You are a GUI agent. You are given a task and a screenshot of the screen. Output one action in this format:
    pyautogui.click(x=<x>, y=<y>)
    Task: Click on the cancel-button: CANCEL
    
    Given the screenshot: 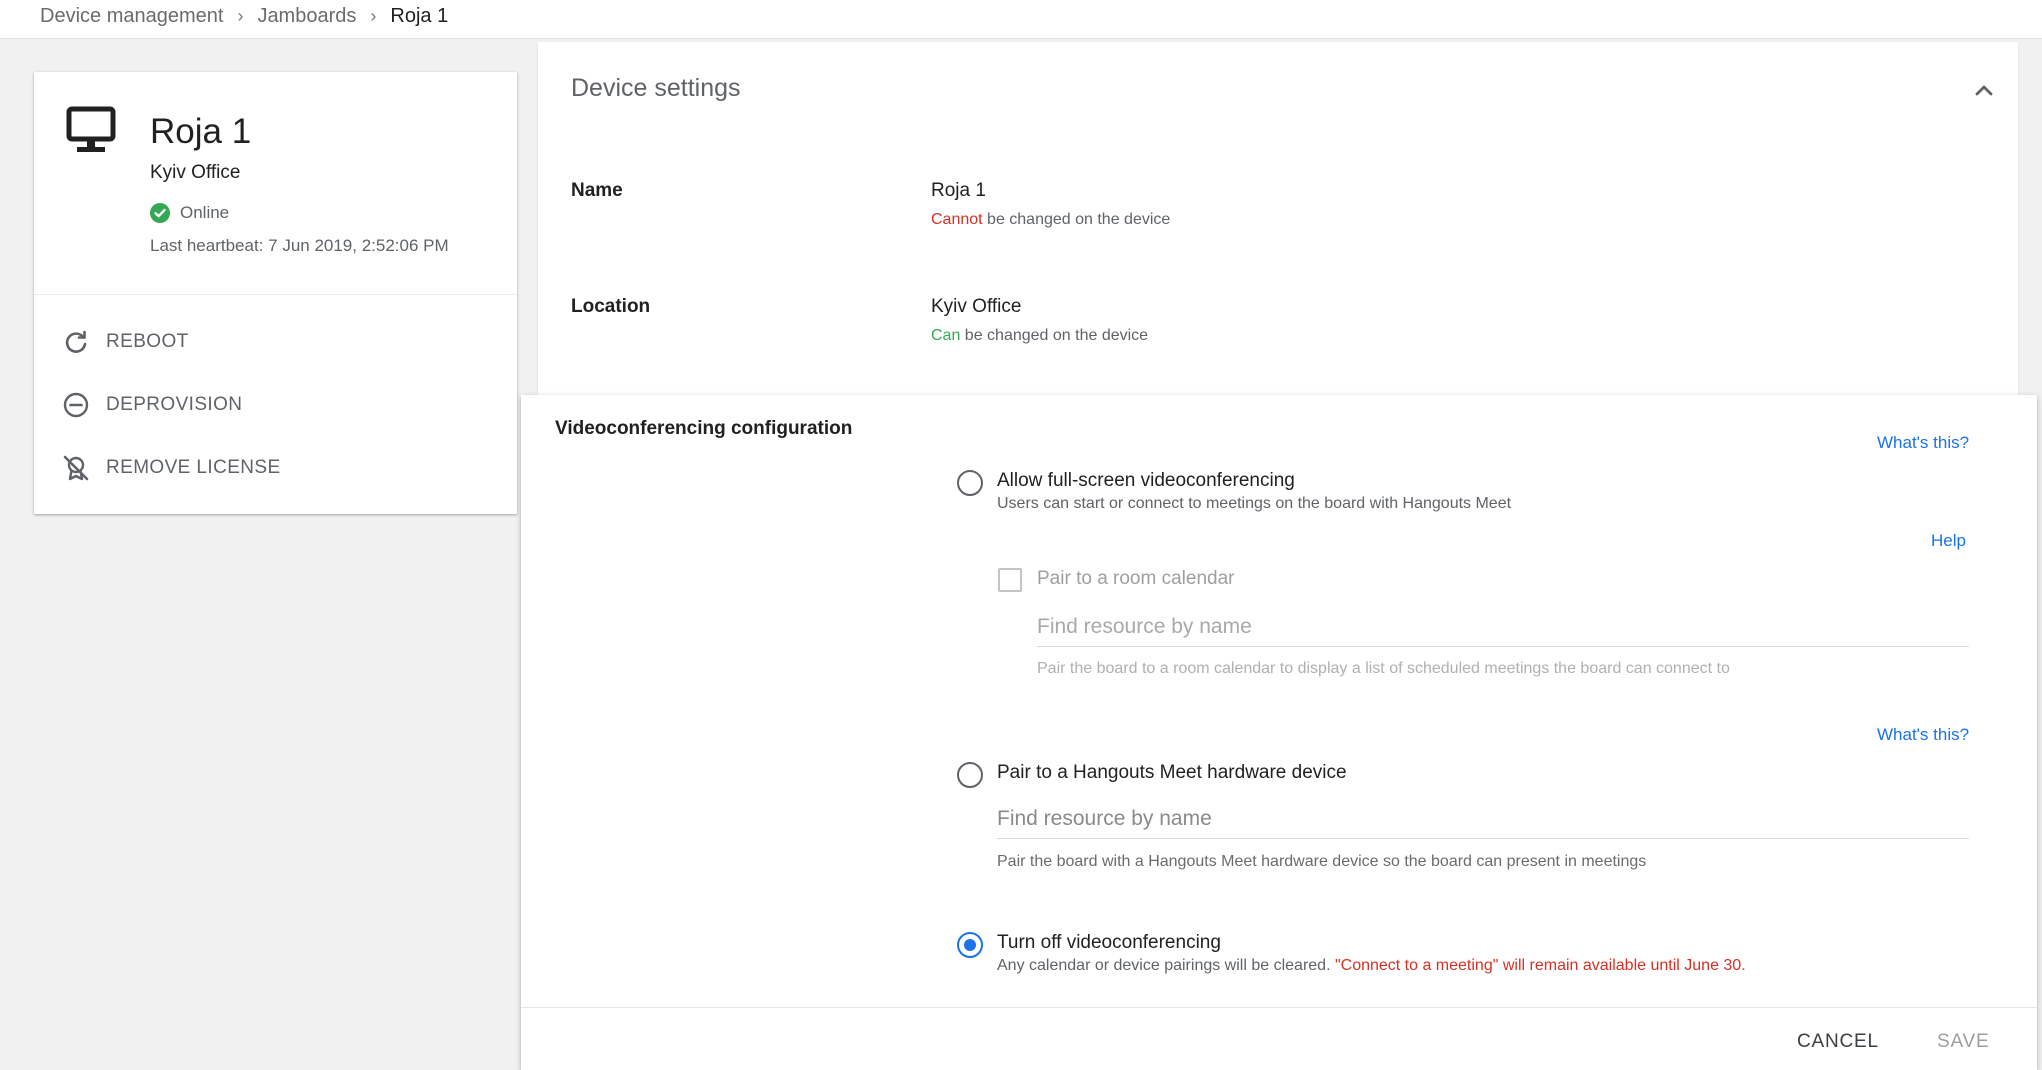 What is the action you would take?
    pyautogui.click(x=1838, y=1042)
    